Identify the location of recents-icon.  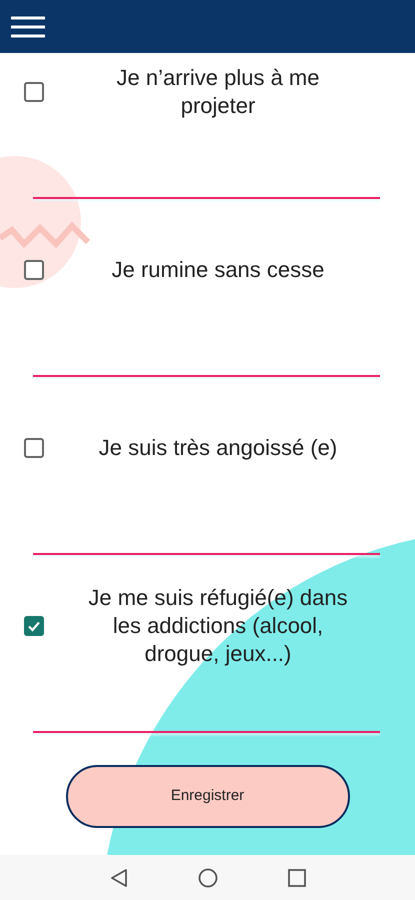
(297, 877).